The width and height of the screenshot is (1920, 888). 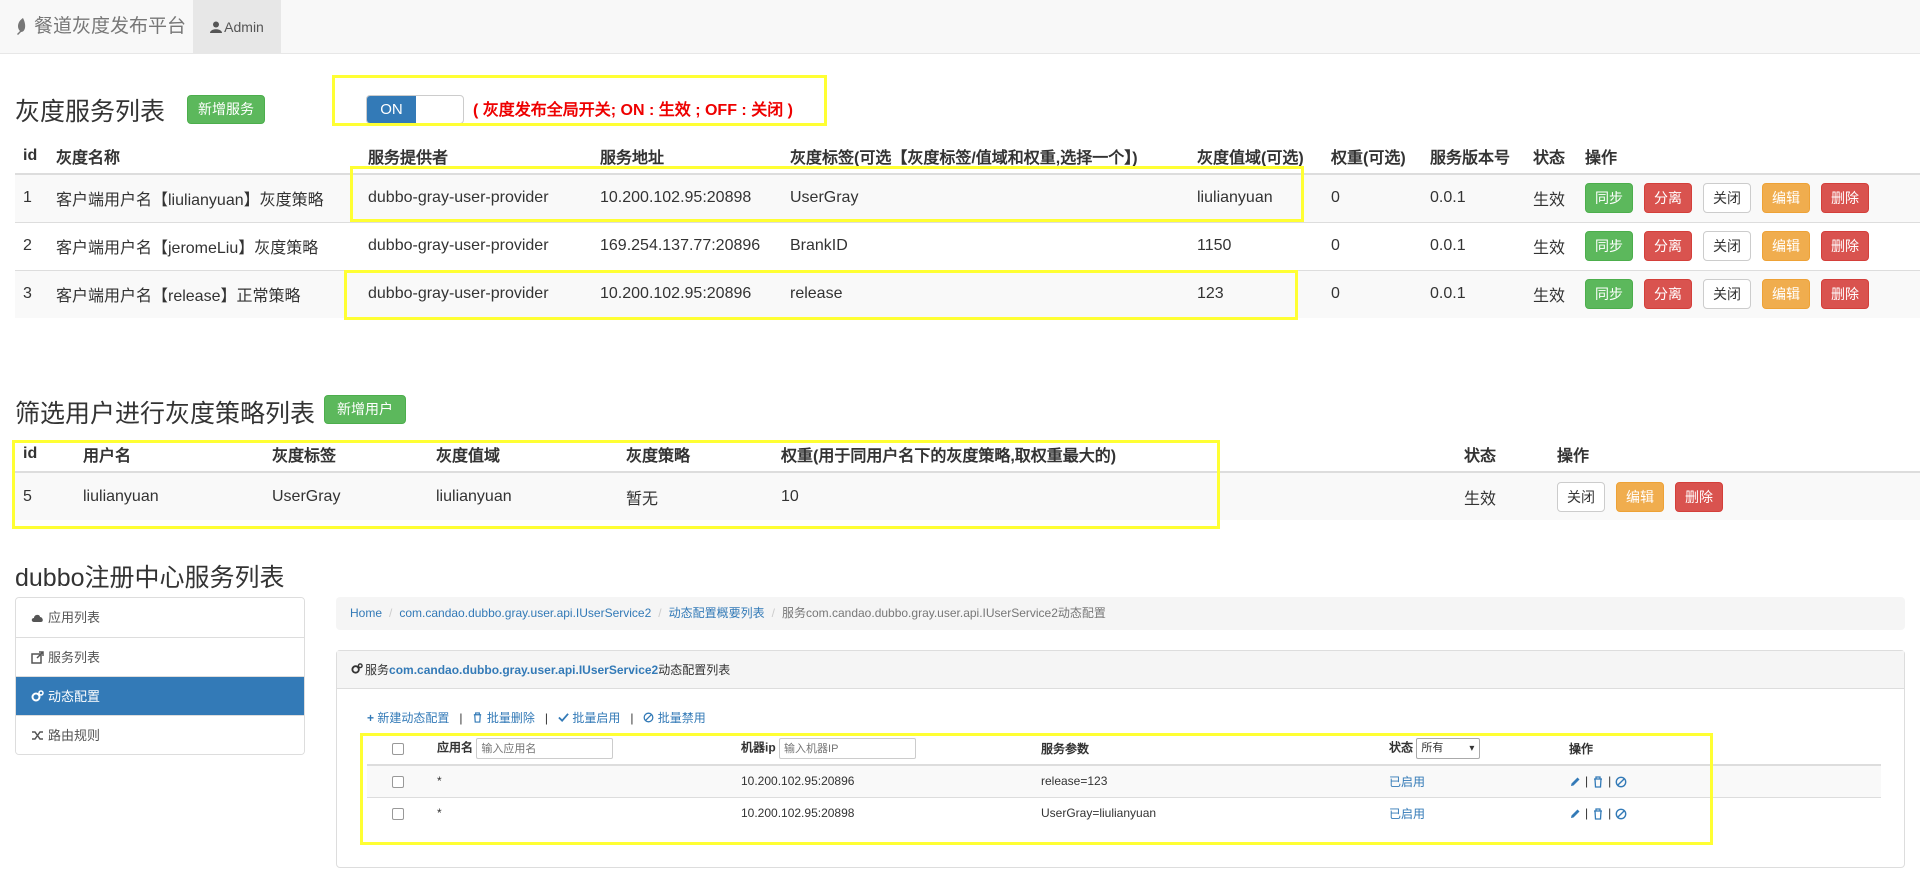 What do you see at coordinates (160, 734) in the screenshot?
I see `sidebar-item-routes: 路由规则` at bounding box center [160, 734].